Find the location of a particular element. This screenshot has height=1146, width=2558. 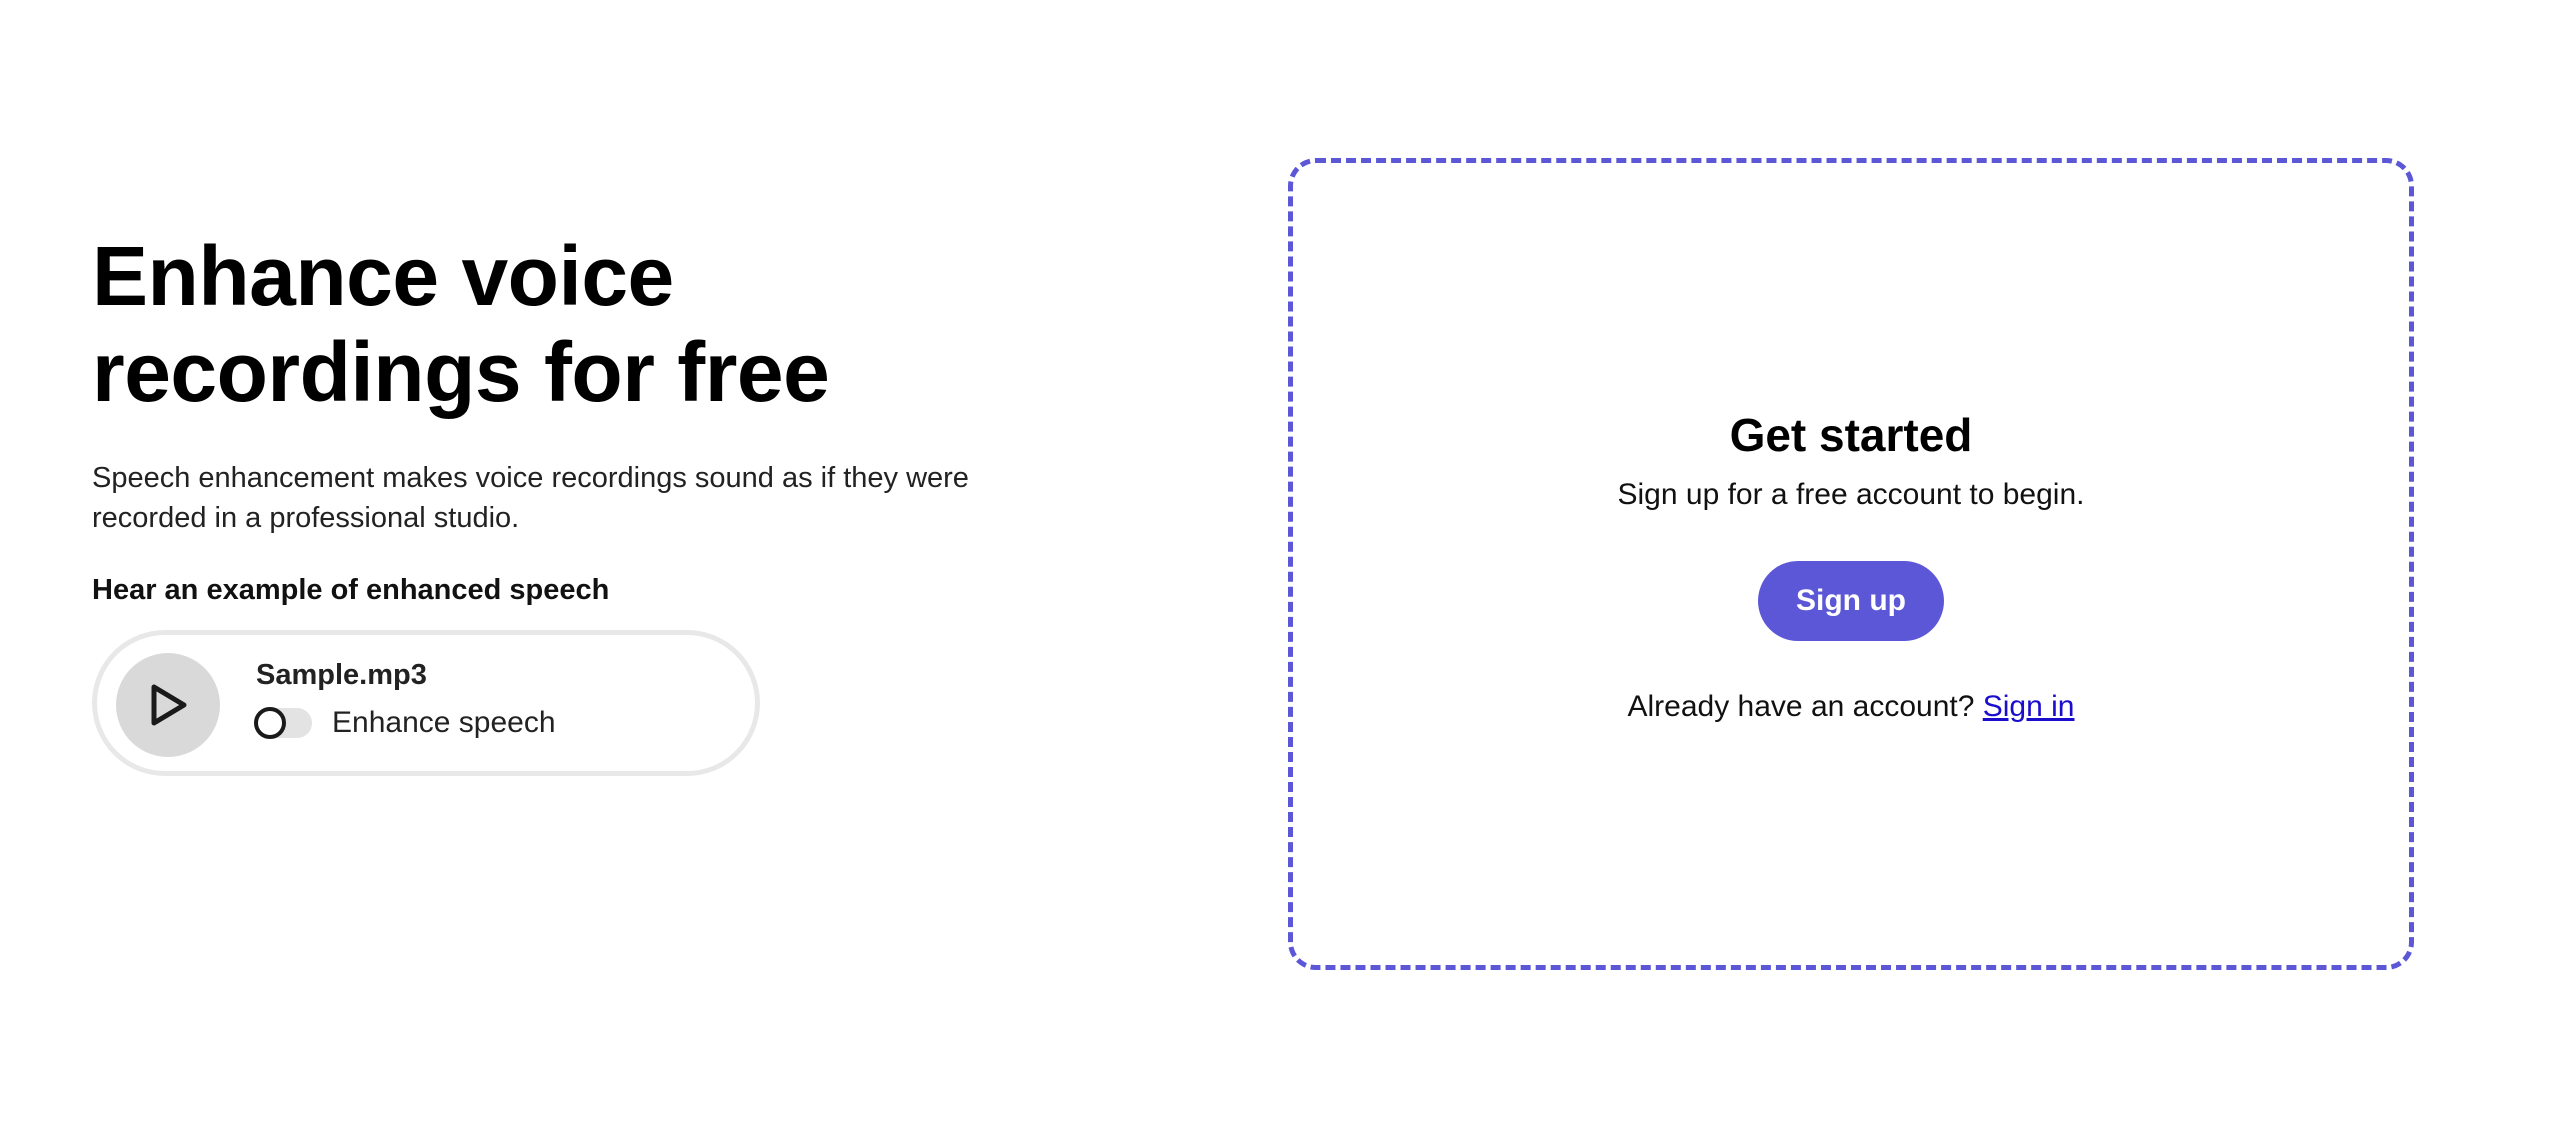

example-label: Hear an example of enhanced speech is located at coordinates (351, 590).